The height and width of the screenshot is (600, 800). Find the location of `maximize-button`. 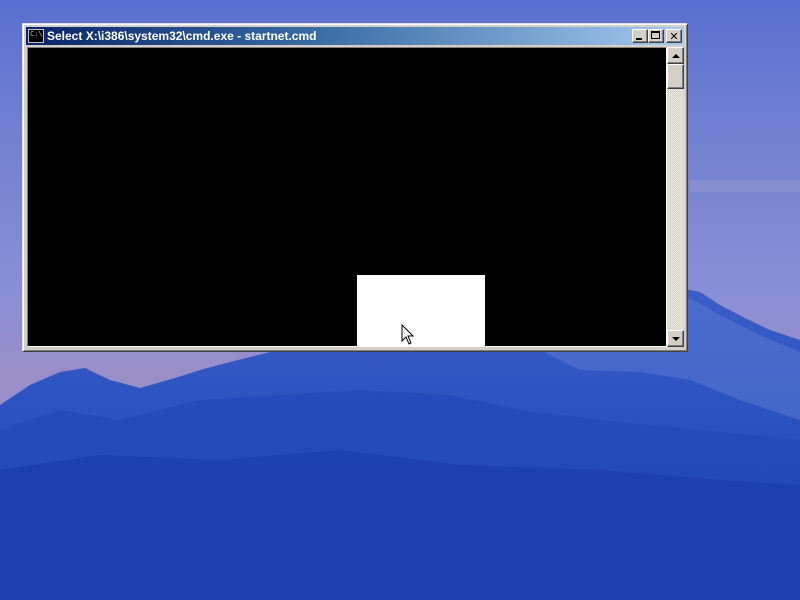

maximize-button is located at coordinates (656, 36).